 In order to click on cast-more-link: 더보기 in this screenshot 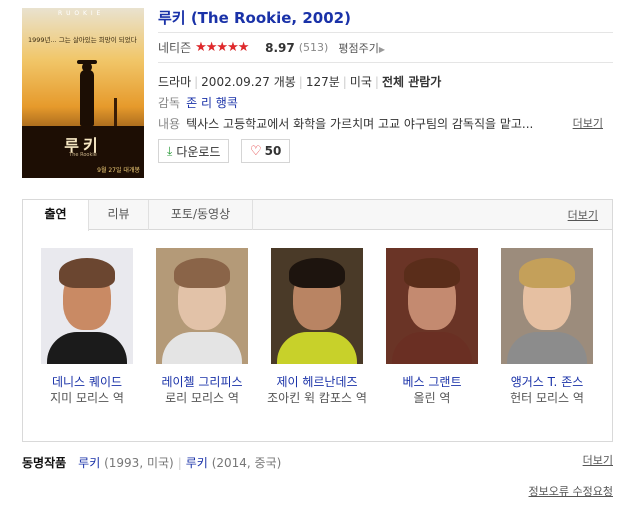, I will do `click(583, 215)`.